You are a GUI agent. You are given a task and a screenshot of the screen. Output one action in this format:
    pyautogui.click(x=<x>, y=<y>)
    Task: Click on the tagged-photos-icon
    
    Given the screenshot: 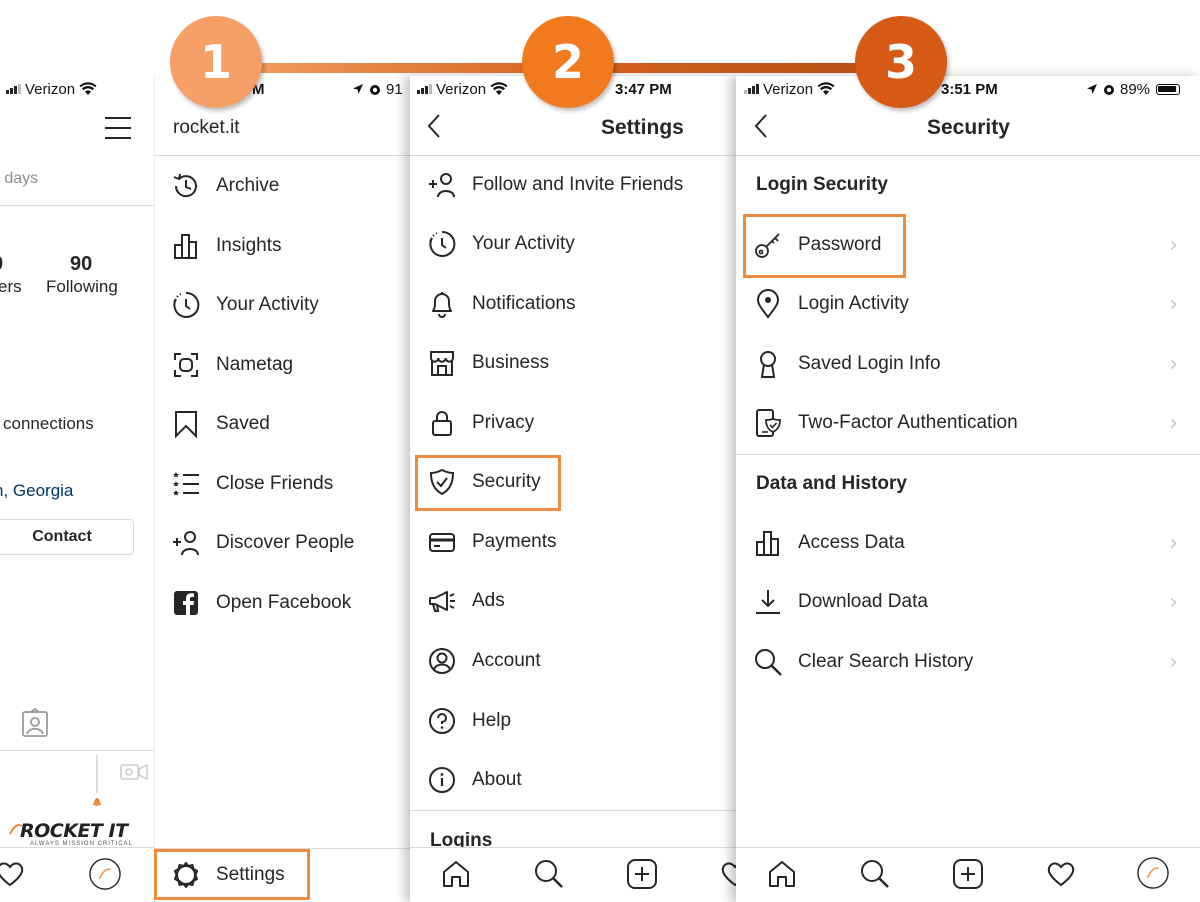 What is the action you would take?
    pyautogui.click(x=35, y=722)
    